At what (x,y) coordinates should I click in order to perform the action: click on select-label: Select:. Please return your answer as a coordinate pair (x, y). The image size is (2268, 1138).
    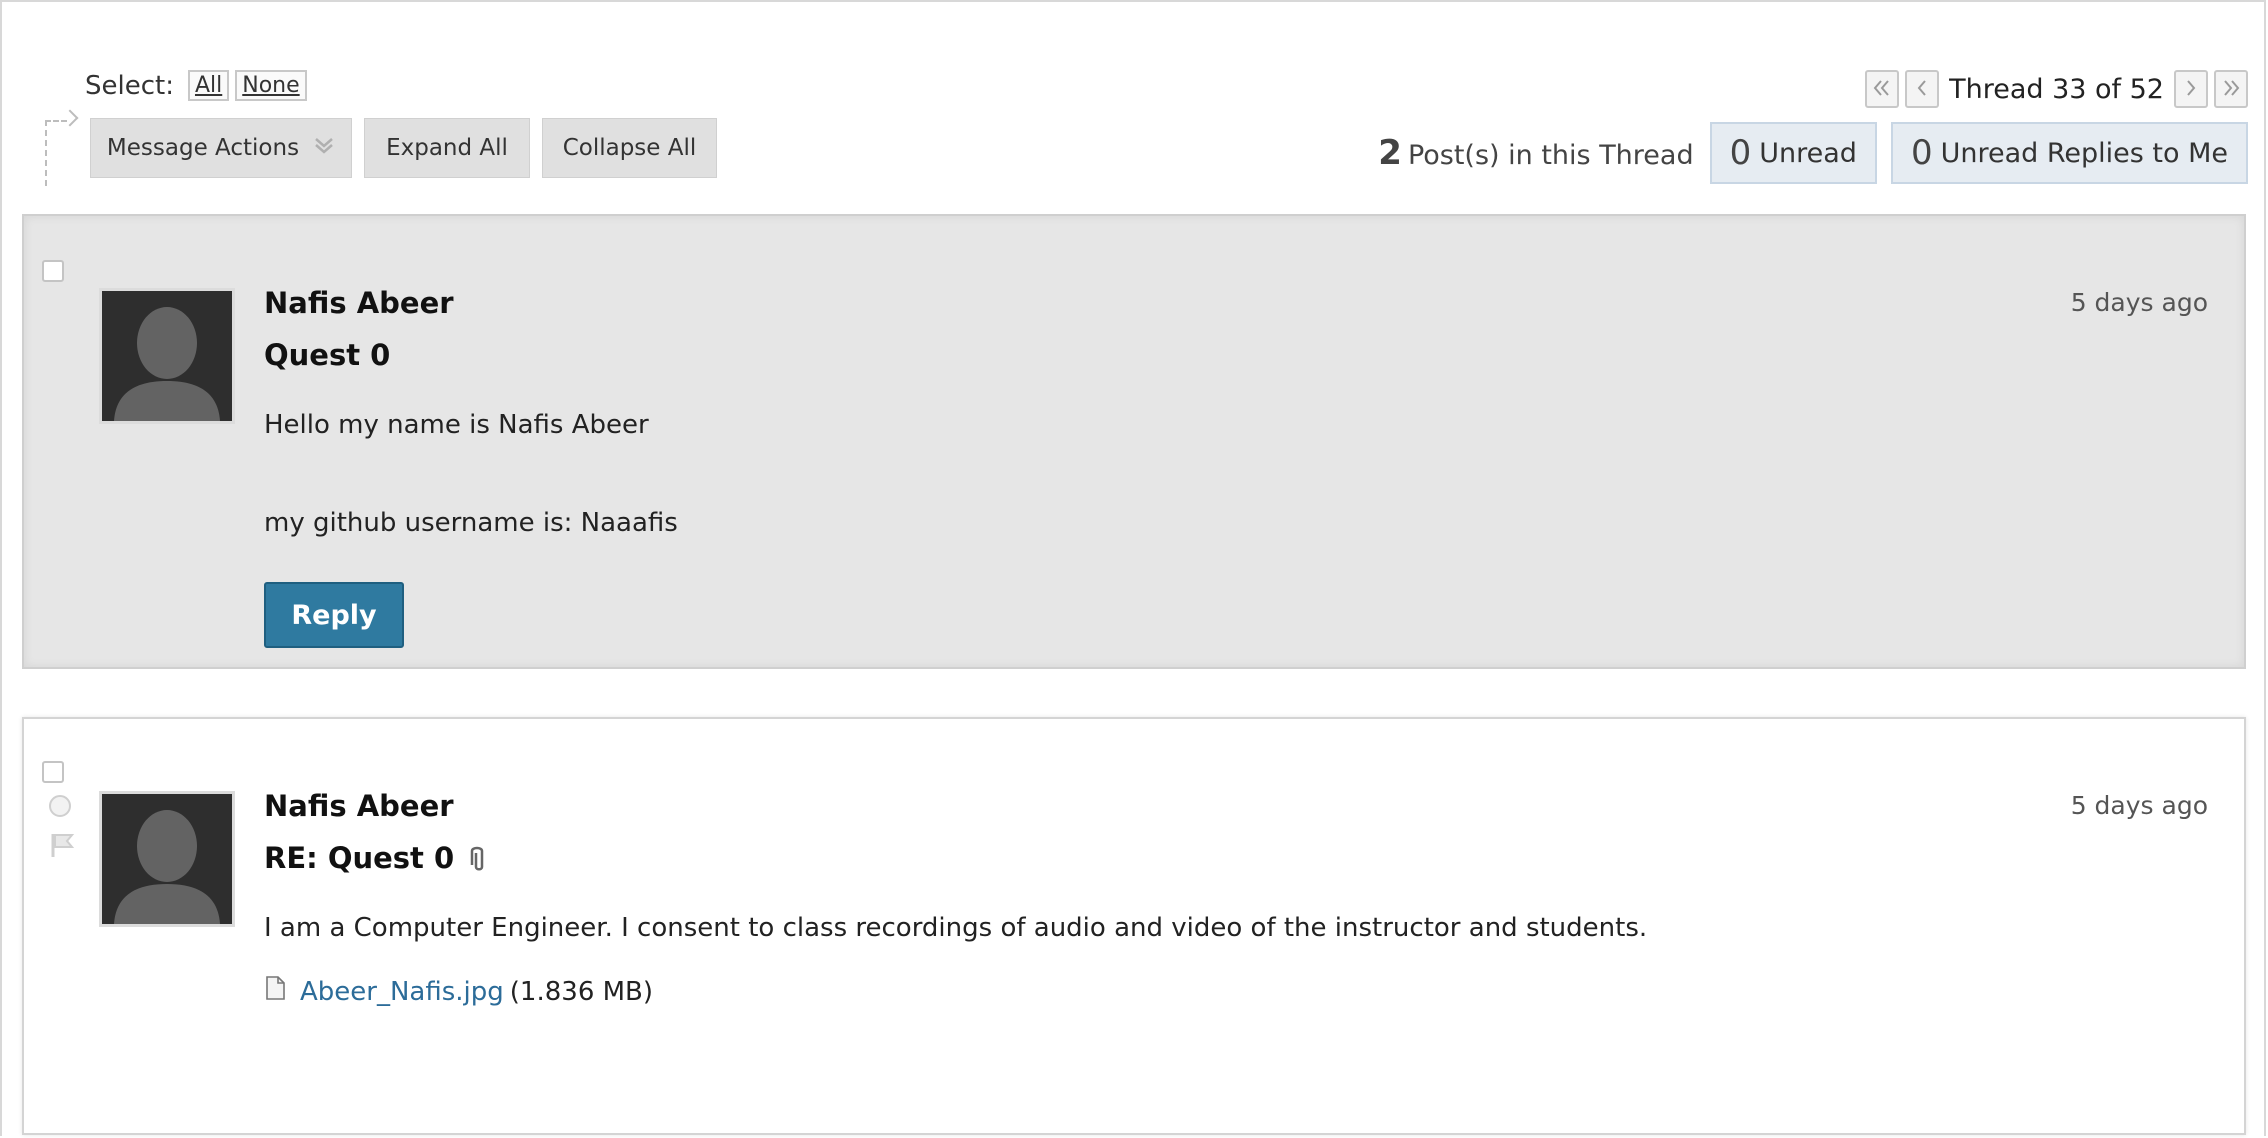
    Looking at the image, I should click on (129, 85).